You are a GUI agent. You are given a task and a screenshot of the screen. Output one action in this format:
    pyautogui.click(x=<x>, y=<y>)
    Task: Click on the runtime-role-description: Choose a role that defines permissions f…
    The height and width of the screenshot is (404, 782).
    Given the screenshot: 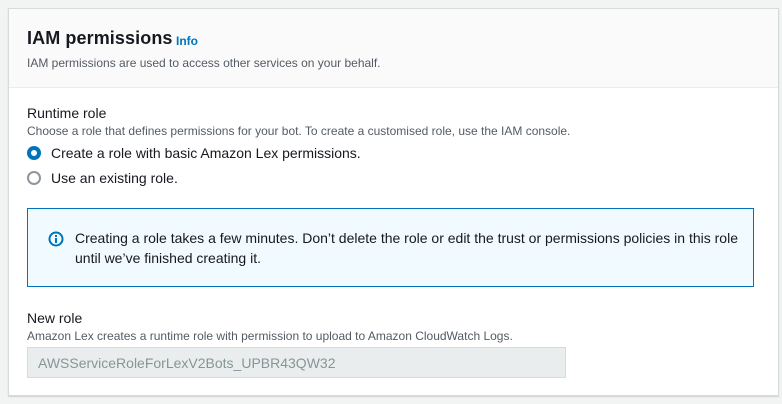 What is the action you would take?
    pyautogui.click(x=299, y=131)
    